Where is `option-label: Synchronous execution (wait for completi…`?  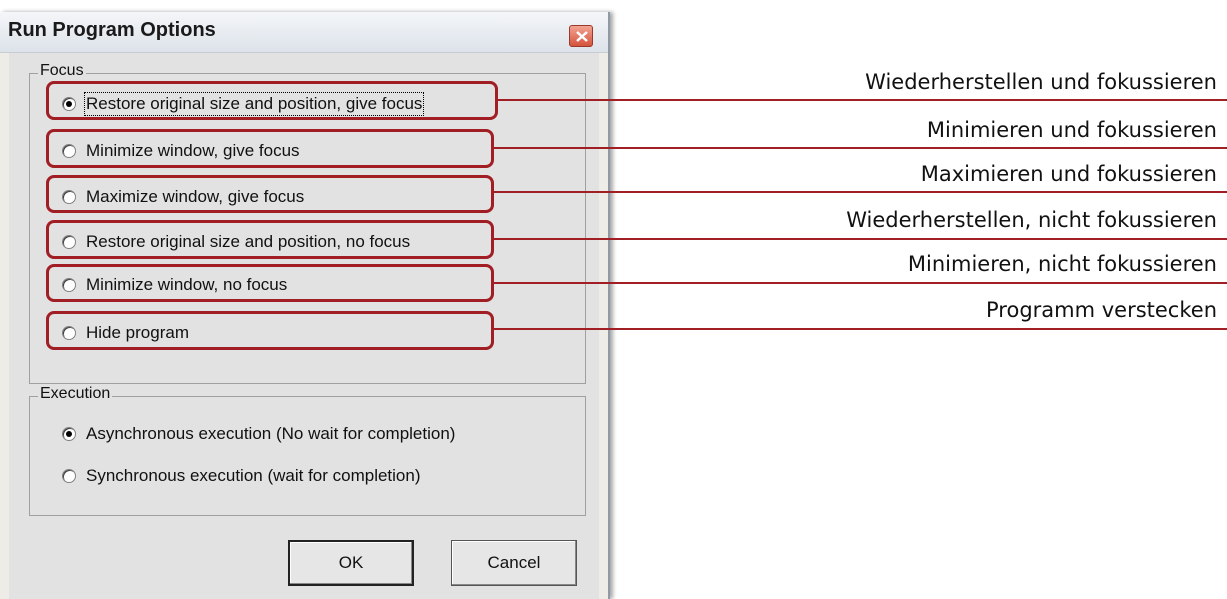 option-label: Synchronous execution (wait for completi… is located at coordinates (253, 475).